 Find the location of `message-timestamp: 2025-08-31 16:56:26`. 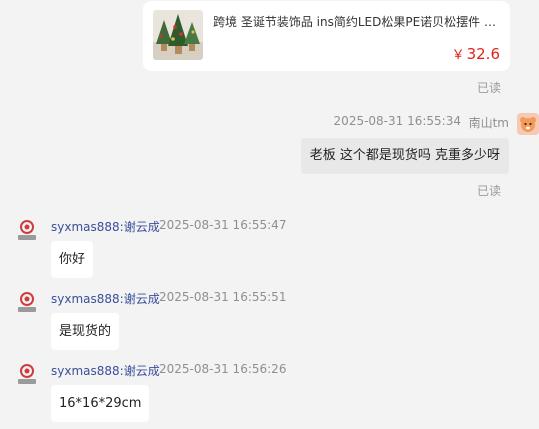

message-timestamp: 2025-08-31 16:56:26 is located at coordinates (223, 369).